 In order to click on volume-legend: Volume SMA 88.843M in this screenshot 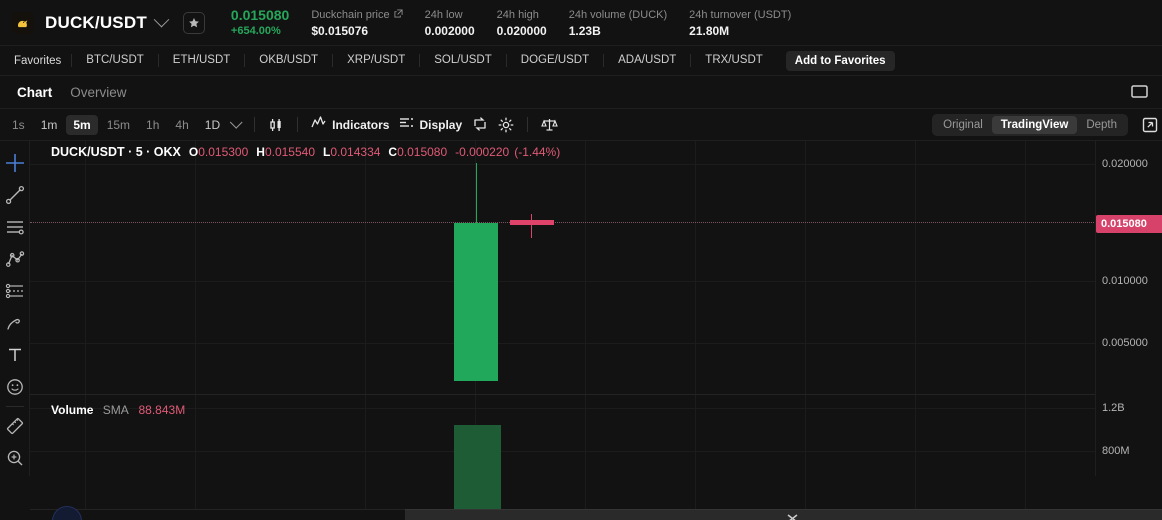, I will do `click(118, 410)`.